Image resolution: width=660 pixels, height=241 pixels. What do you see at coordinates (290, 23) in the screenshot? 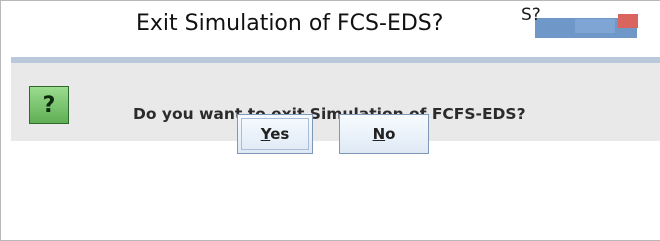
I see `dialog-title: Exit Simulation of FCS-EDS?` at bounding box center [290, 23].